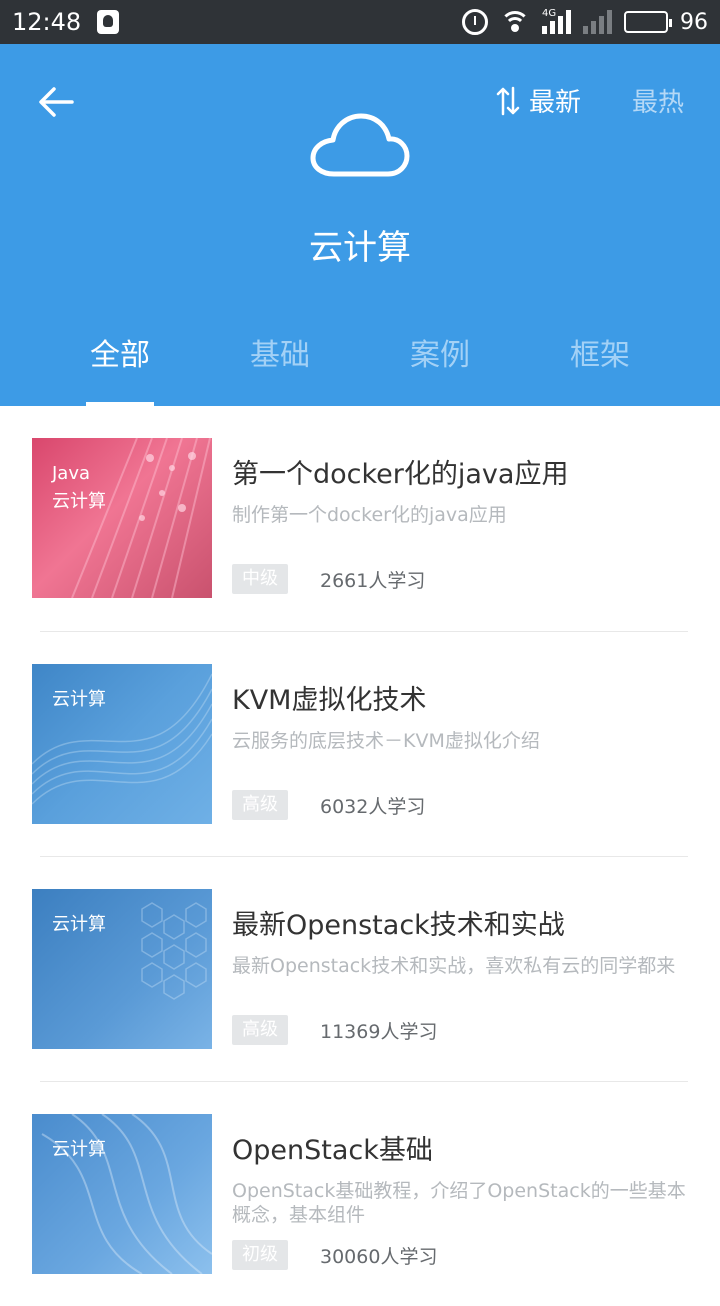 This screenshot has width=720, height=1306. Describe the element at coordinates (600, 366) in the screenshot. I see `tab-frameworks: 框架` at that location.